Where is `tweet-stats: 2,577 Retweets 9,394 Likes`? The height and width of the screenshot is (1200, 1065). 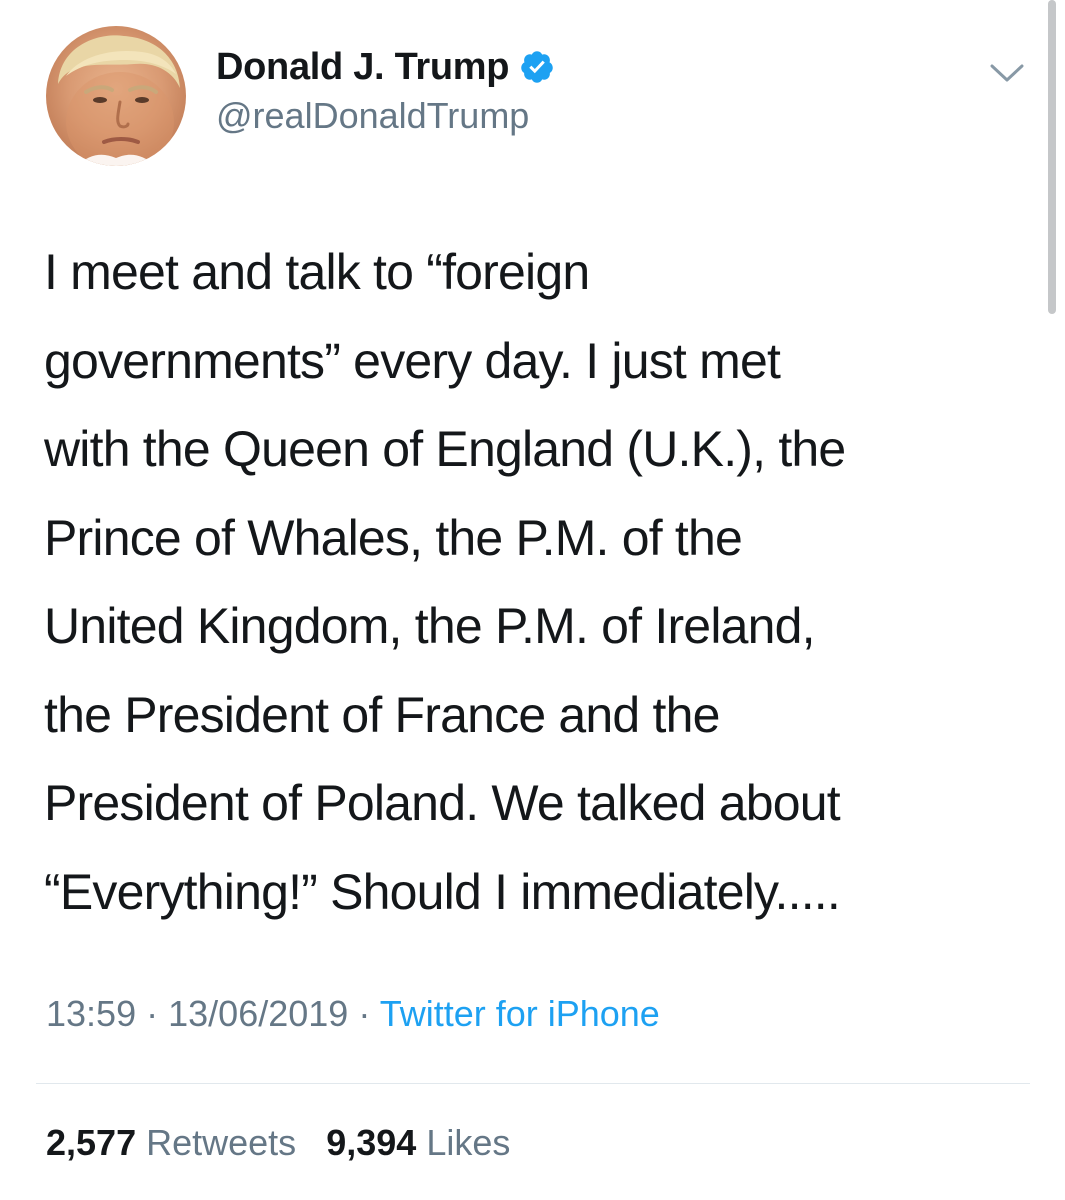 tweet-stats: 2,577 Retweets 9,394 Likes is located at coordinates (278, 1143).